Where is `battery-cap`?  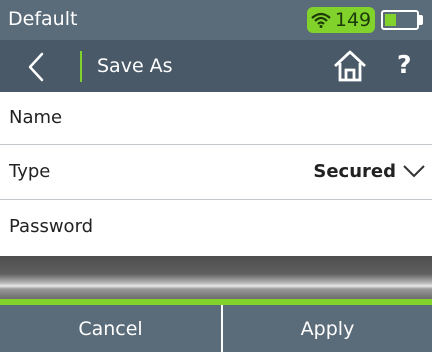
battery-cap is located at coordinates (421, 20).